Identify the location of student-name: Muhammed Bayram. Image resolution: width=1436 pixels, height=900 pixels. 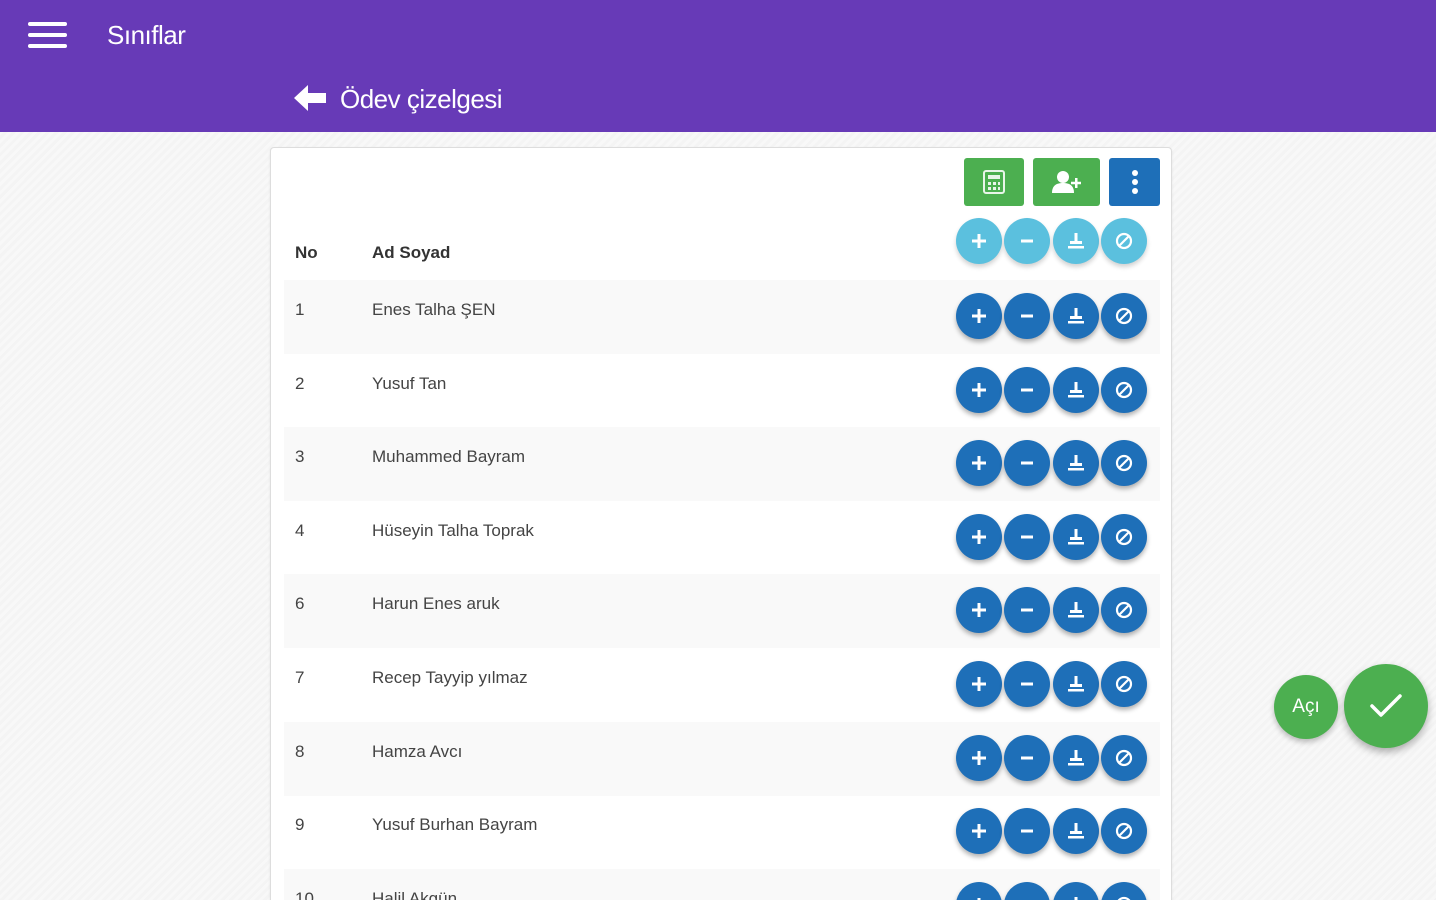
(449, 457).